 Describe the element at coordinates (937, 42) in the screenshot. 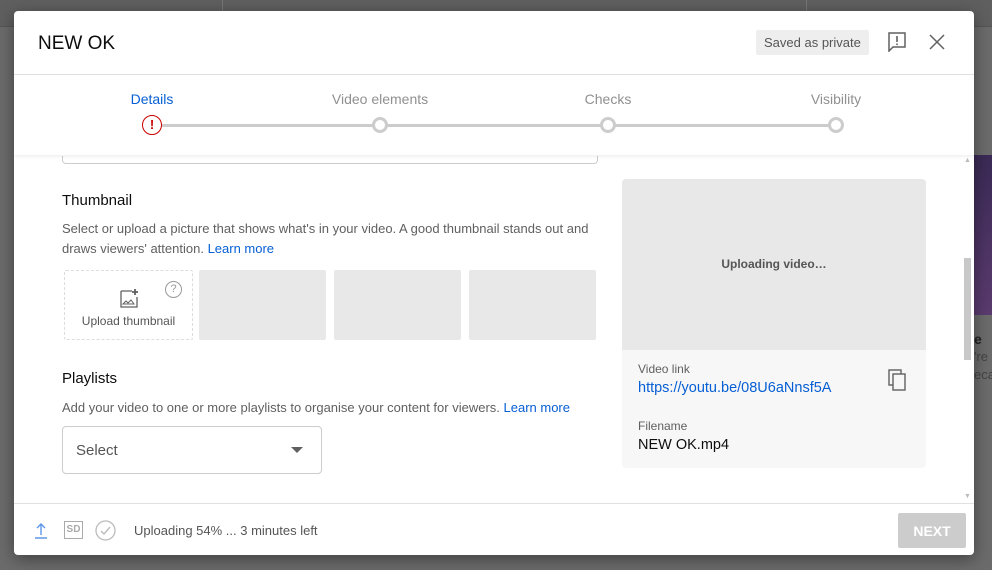

I see `close-icon` at that location.